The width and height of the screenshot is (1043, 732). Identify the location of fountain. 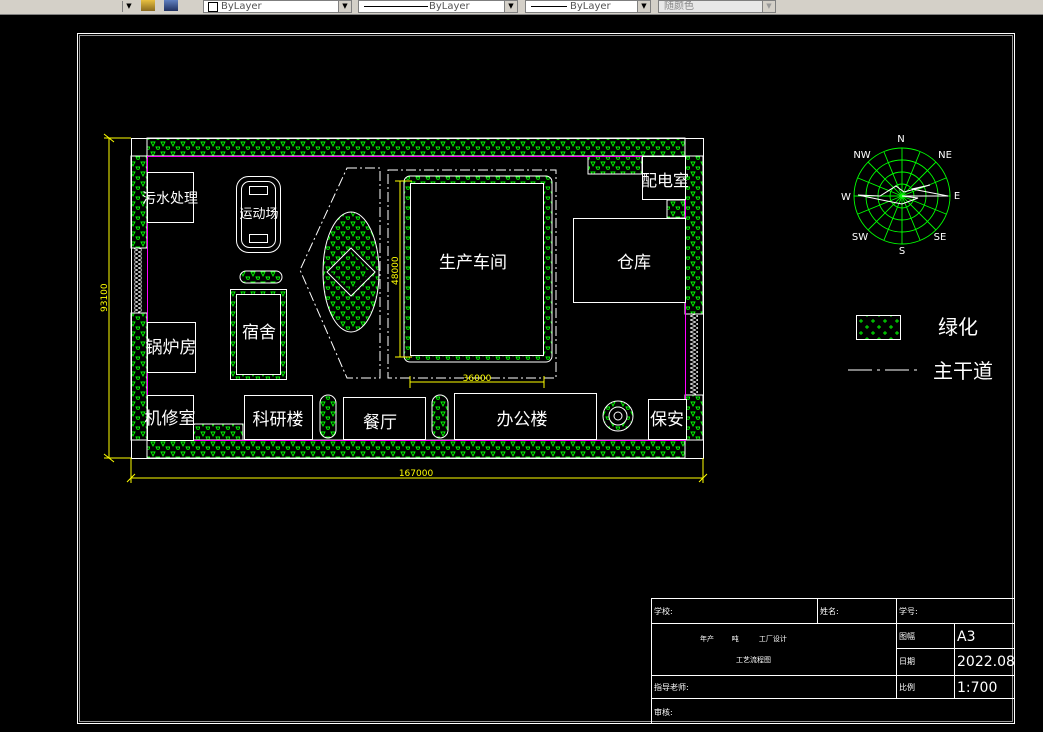
(618, 416).